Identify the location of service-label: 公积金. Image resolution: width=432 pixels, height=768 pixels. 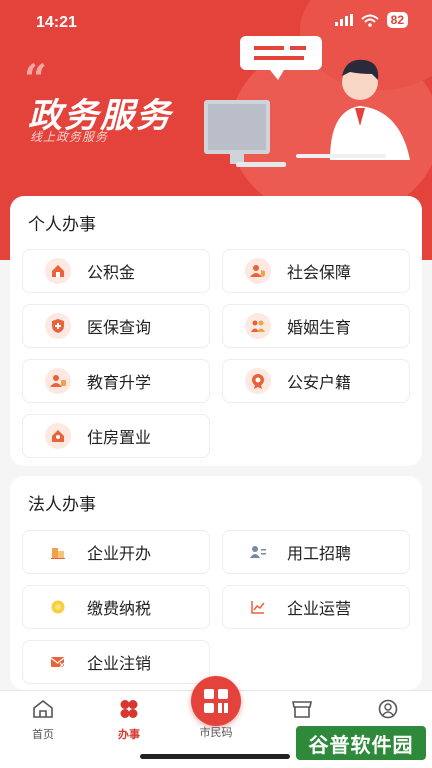
(111, 273).